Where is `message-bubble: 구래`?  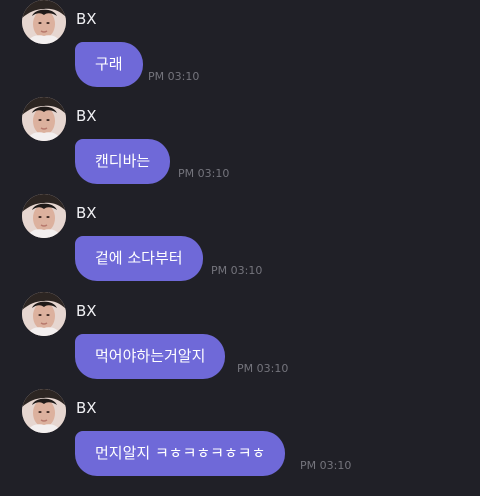
message-bubble: 구래 is located at coordinates (109, 64).